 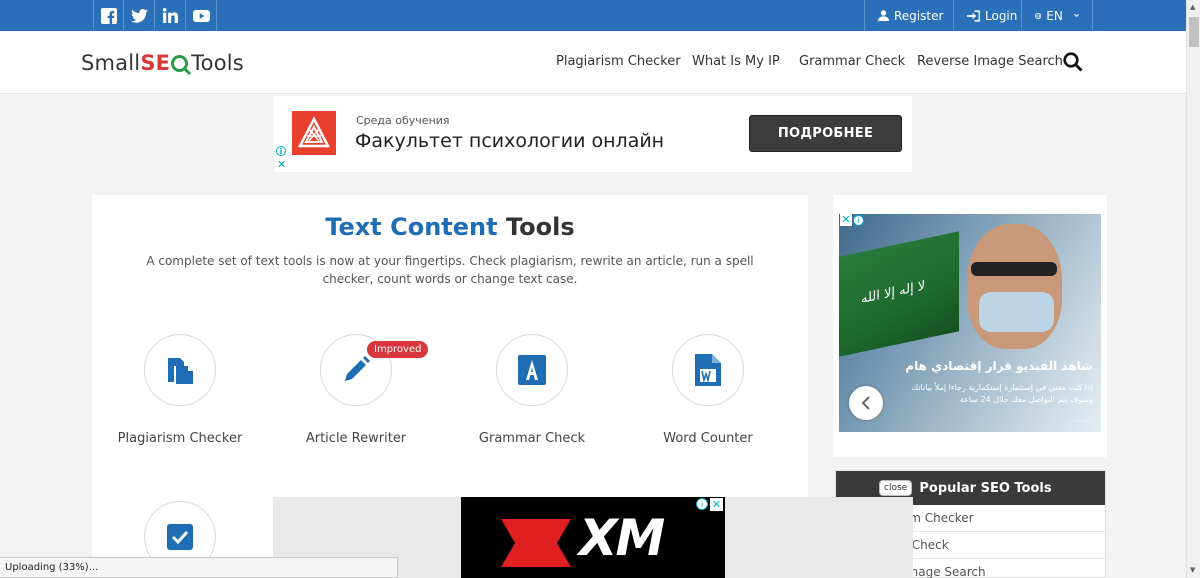 What do you see at coordinates (180, 438) in the screenshot?
I see `tool-label: Plagiarism Checker` at bounding box center [180, 438].